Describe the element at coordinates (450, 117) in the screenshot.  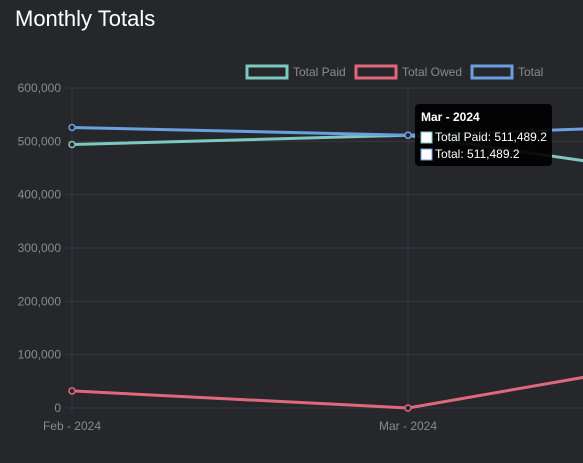
I see `tooltip-title: Mar - 2024` at that location.